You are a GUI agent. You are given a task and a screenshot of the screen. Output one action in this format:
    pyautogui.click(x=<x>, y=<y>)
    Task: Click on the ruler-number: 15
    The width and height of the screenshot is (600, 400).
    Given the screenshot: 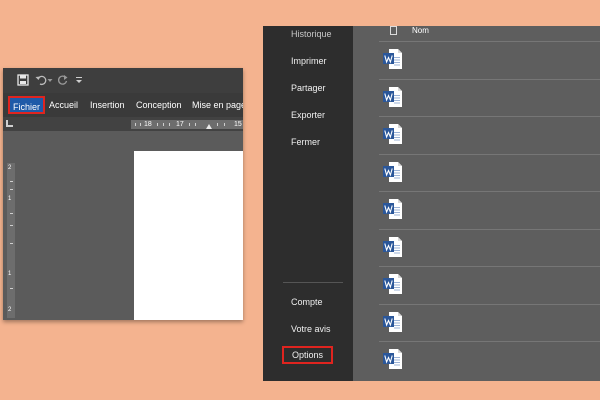 What is the action you would take?
    pyautogui.click(x=238, y=124)
    